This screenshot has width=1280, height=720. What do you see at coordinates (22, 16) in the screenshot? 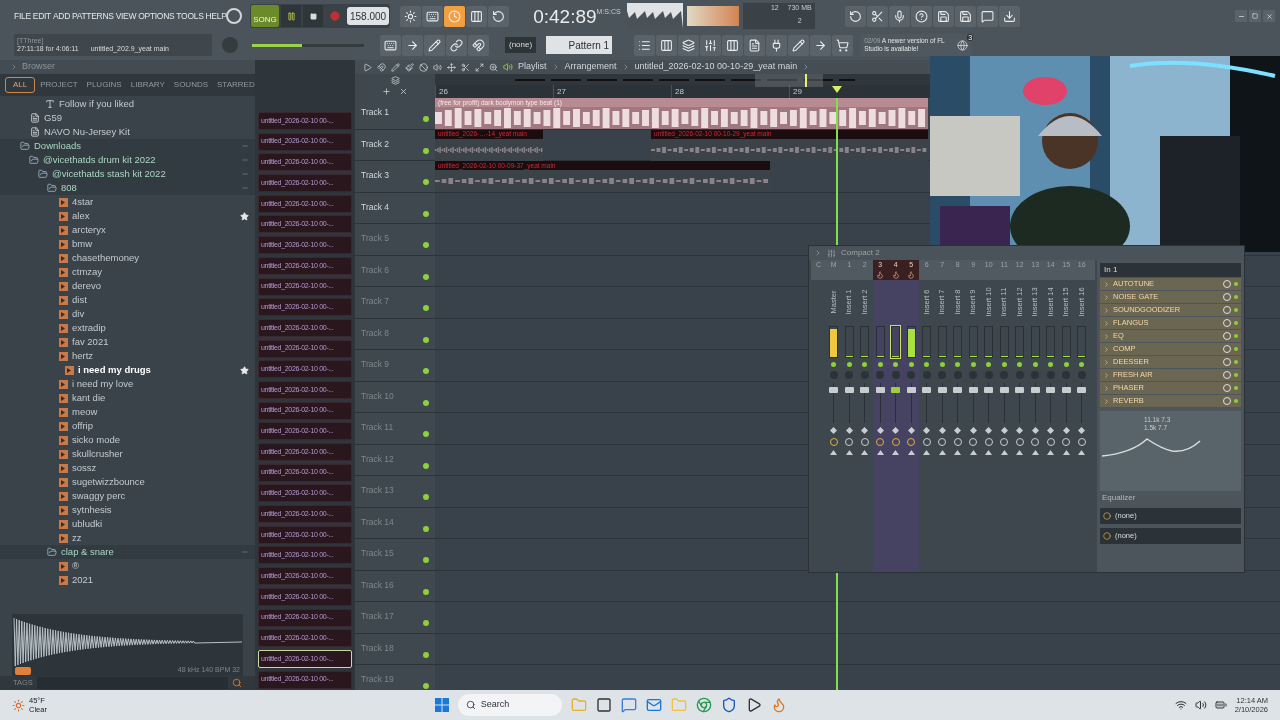
I see `menu-item: FILE` at bounding box center [22, 16].